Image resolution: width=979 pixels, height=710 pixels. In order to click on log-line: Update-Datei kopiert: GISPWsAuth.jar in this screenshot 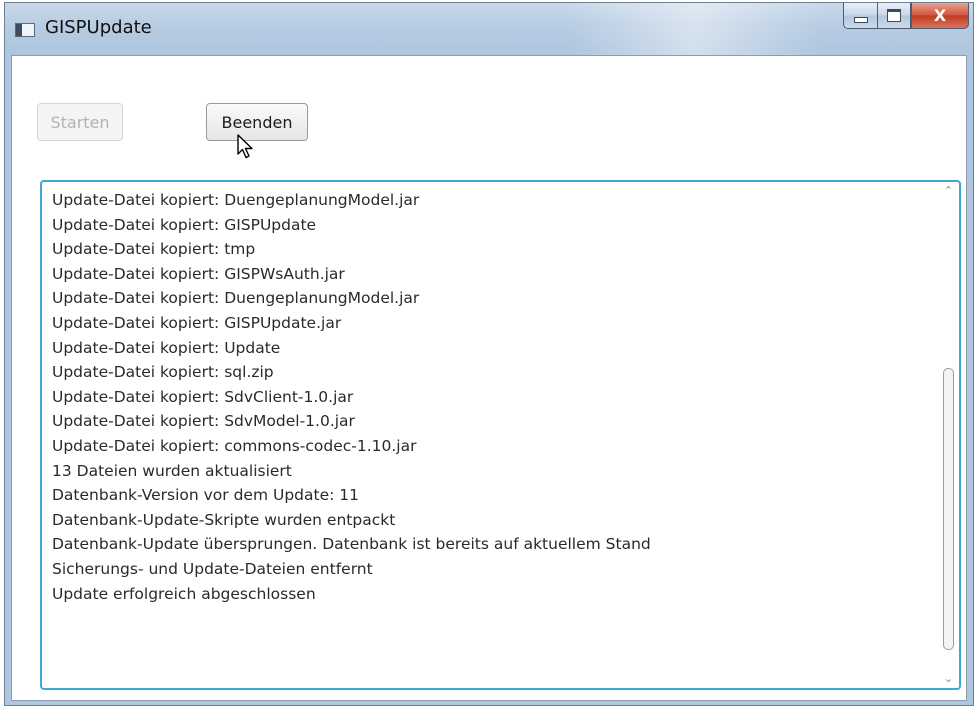, I will do `click(198, 273)`.